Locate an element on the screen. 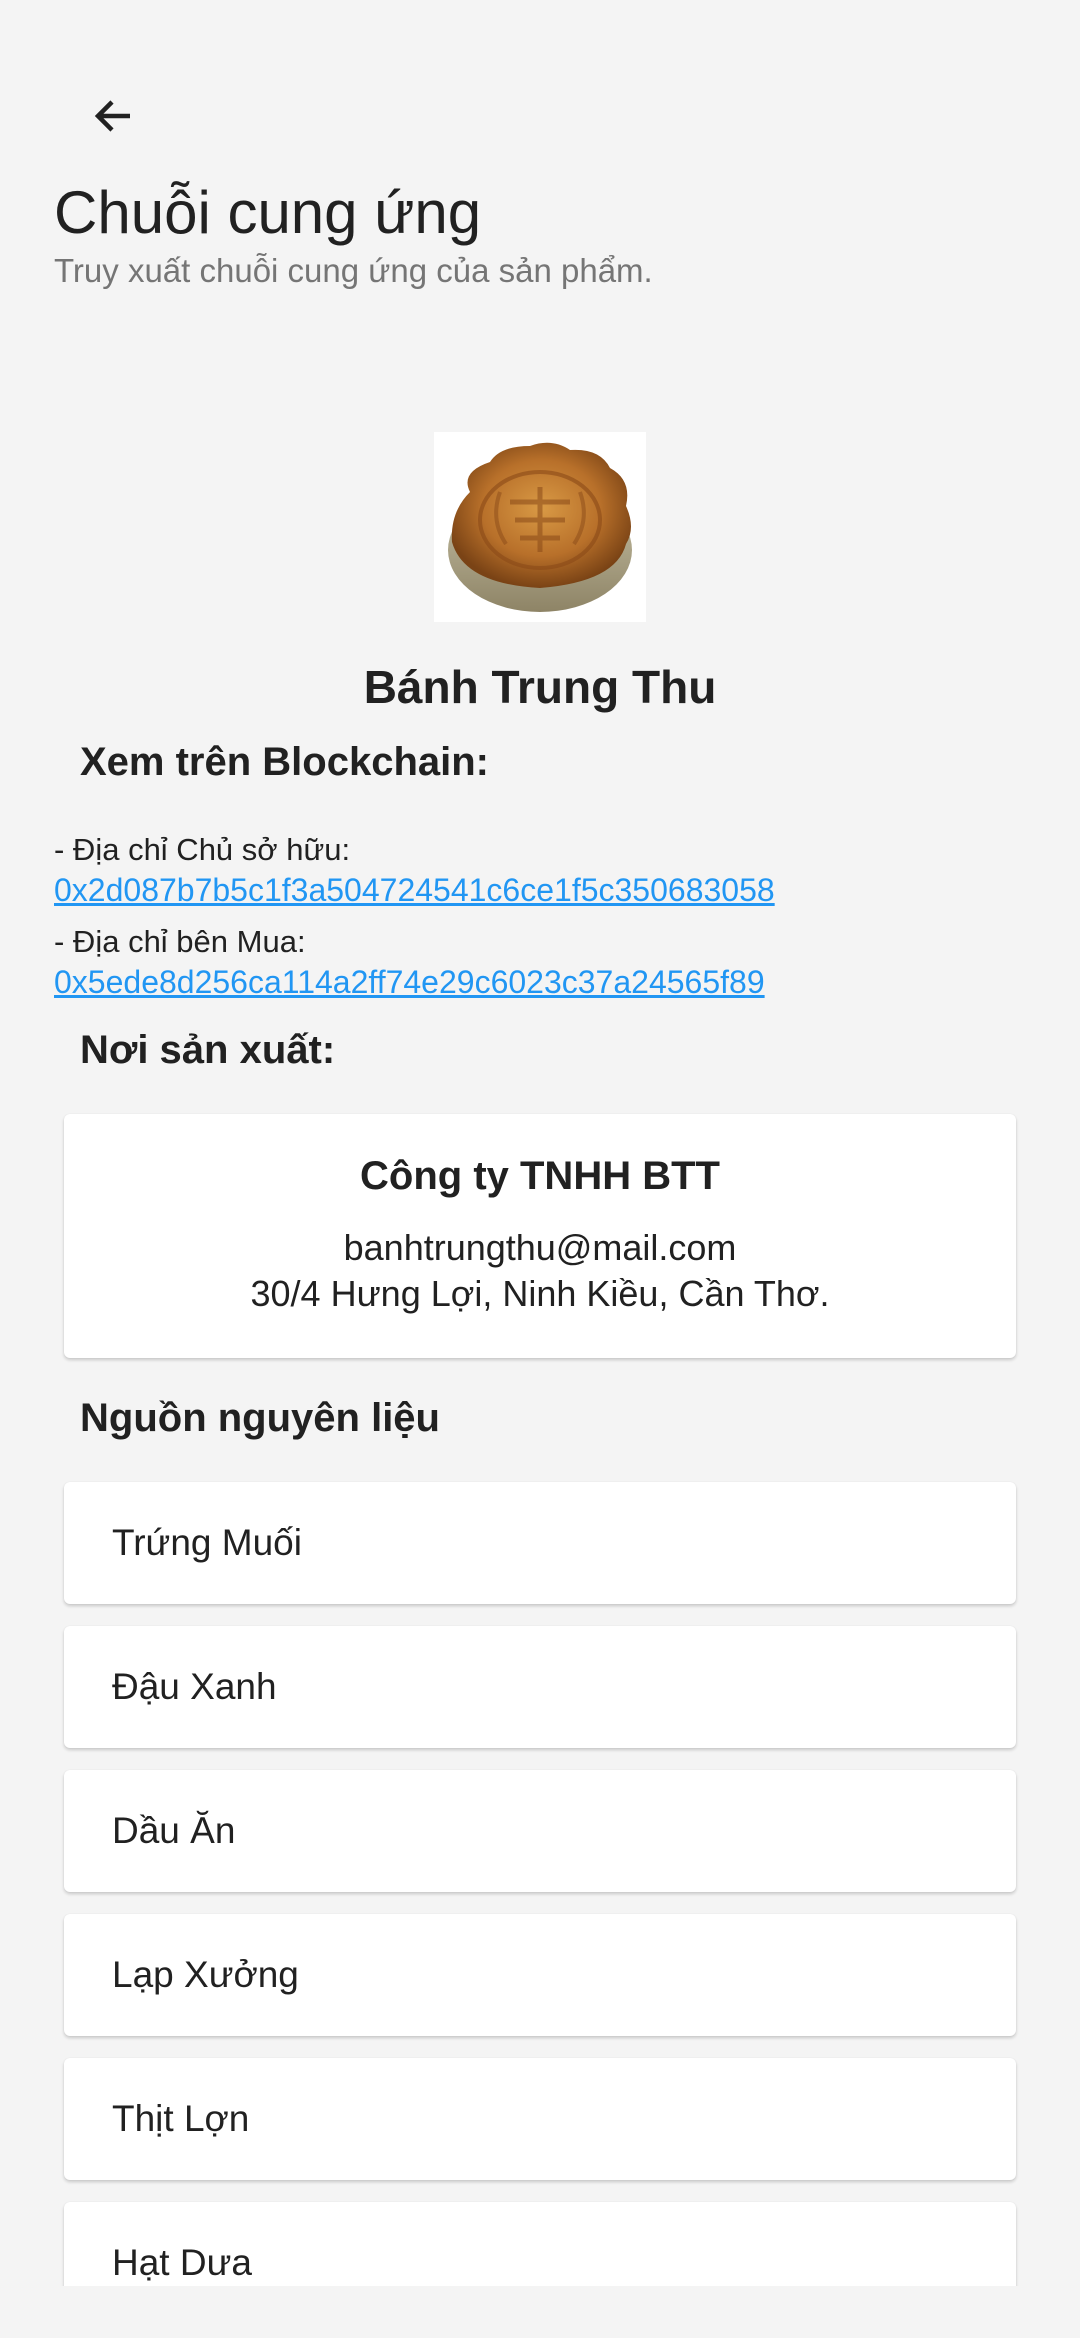 This screenshot has width=1080, height=2338. mooncake-image is located at coordinates (540, 527).